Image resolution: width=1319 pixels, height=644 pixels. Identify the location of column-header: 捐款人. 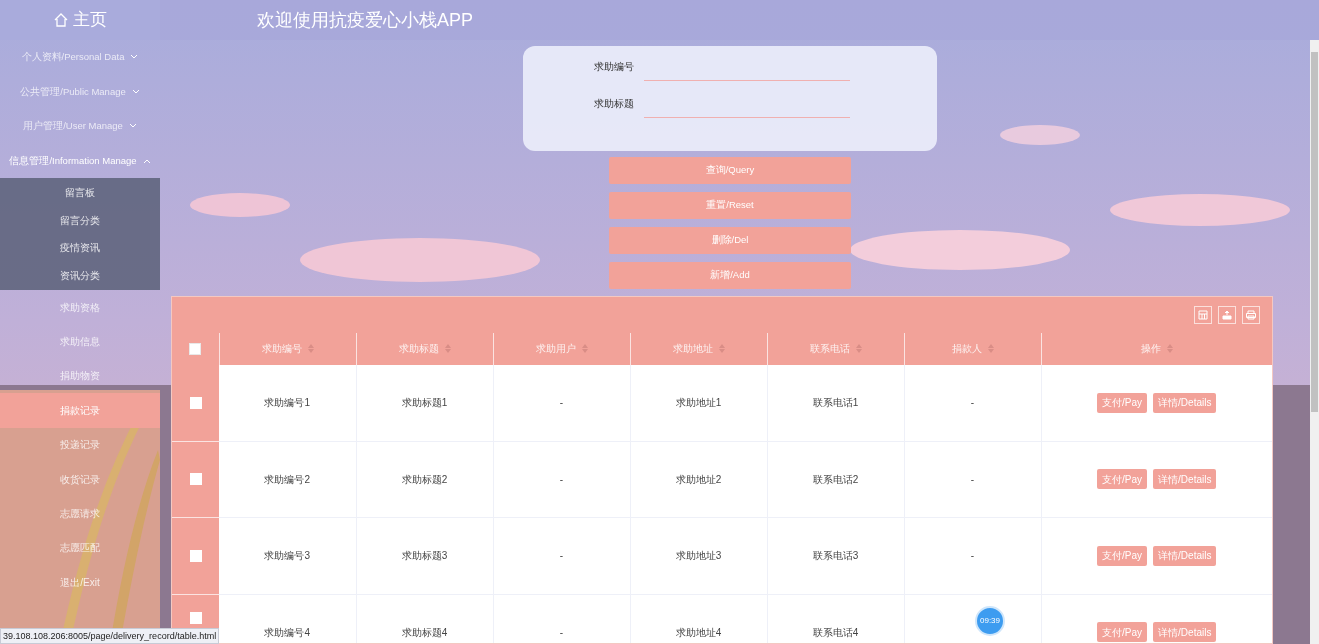
(966, 349).